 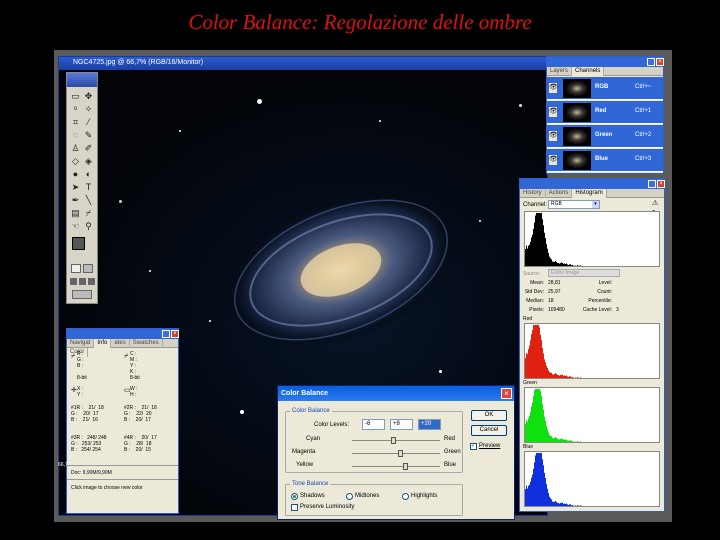 What do you see at coordinates (138, 62) in the screenshot?
I see `document-title: NGC4725.jpg @ 66,7% (RGB/16/Monitor)` at bounding box center [138, 62].